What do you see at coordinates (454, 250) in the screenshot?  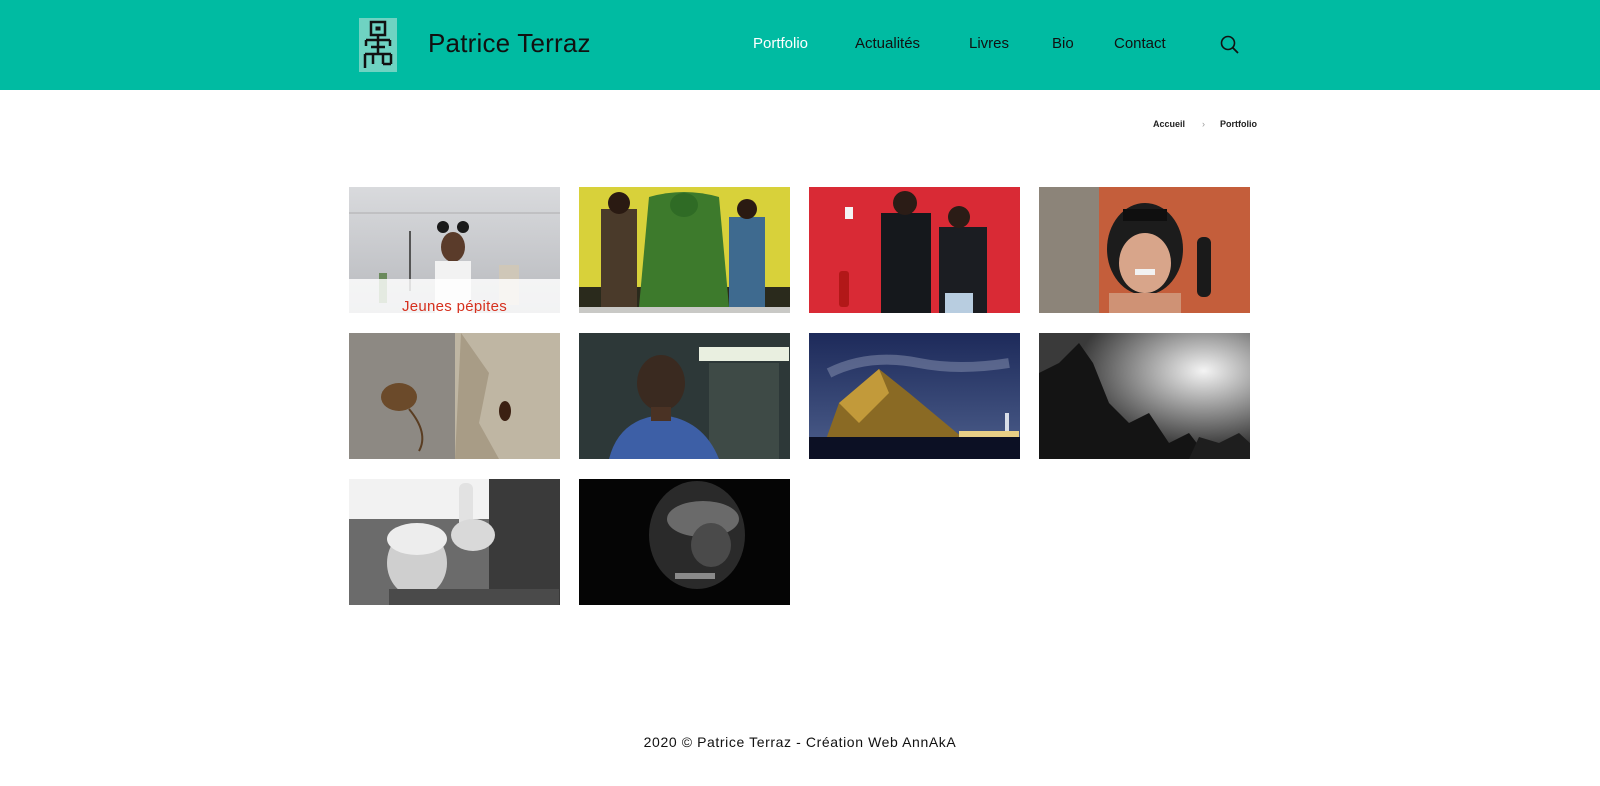 I see `gallery-tile-jeunes-pepites: Jeunes pépites` at bounding box center [454, 250].